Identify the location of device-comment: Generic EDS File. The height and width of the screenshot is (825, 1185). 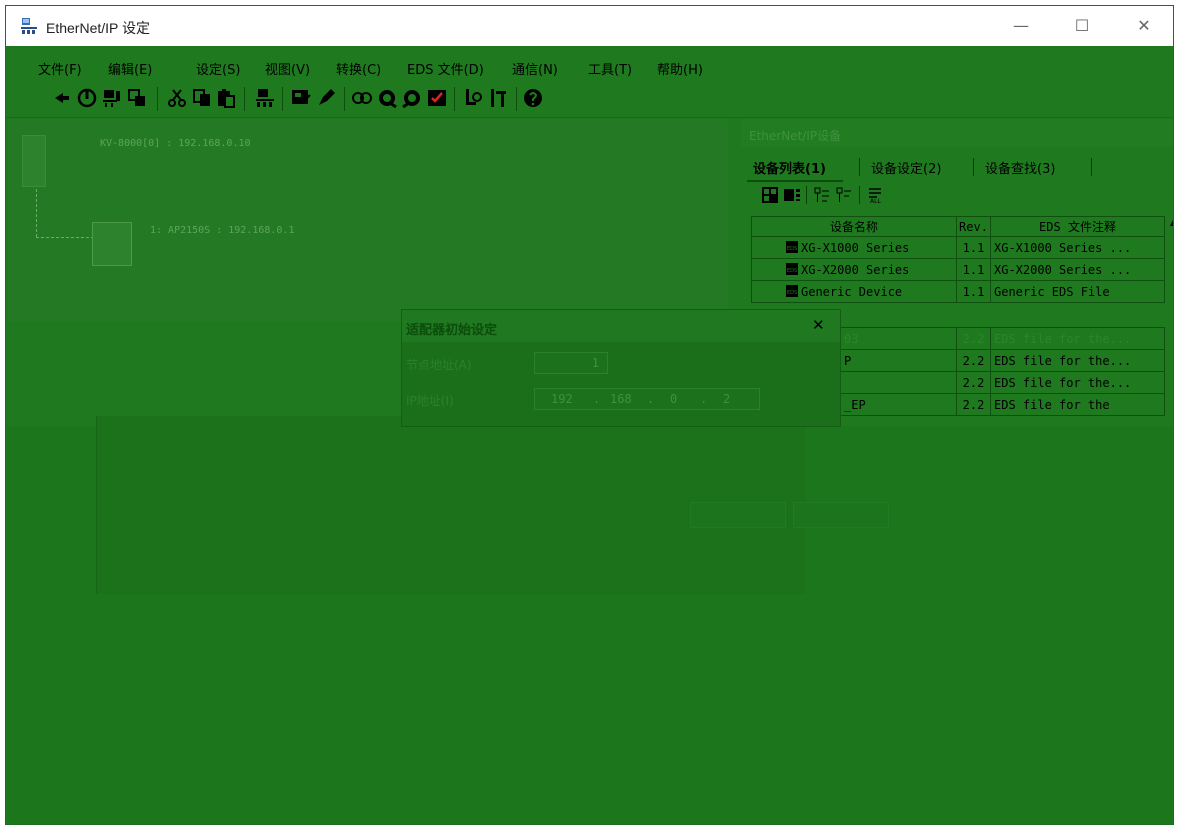
(1077, 291).